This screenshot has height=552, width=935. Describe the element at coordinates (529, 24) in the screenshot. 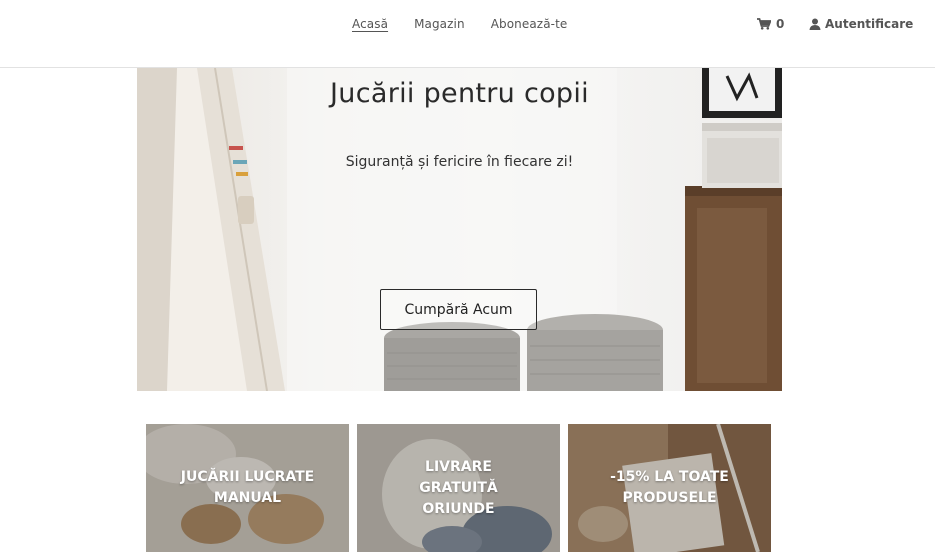

I see `nav-link-subscribe: Abonează-te` at that location.